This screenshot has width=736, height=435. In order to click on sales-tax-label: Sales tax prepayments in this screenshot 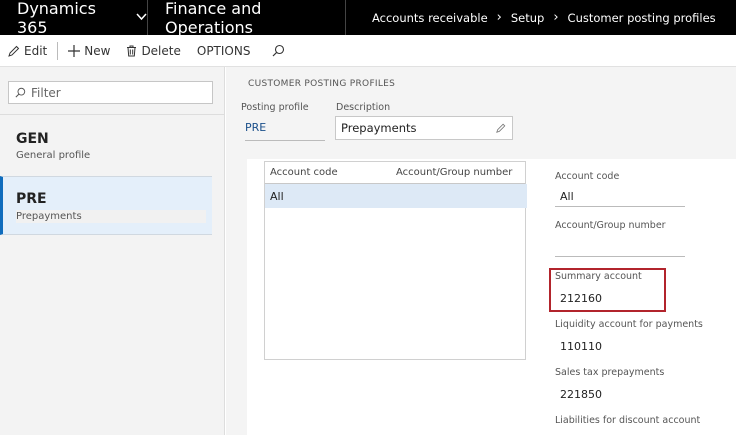, I will do `click(610, 372)`.